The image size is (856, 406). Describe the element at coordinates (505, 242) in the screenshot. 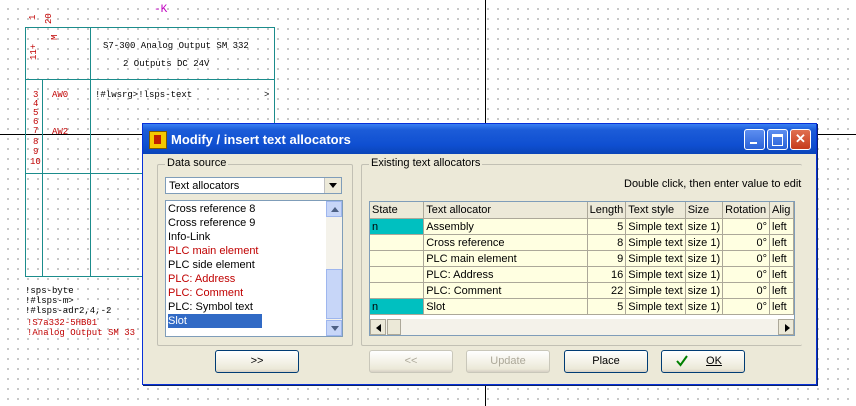

I see `allocator-cell: Cross reference` at that location.